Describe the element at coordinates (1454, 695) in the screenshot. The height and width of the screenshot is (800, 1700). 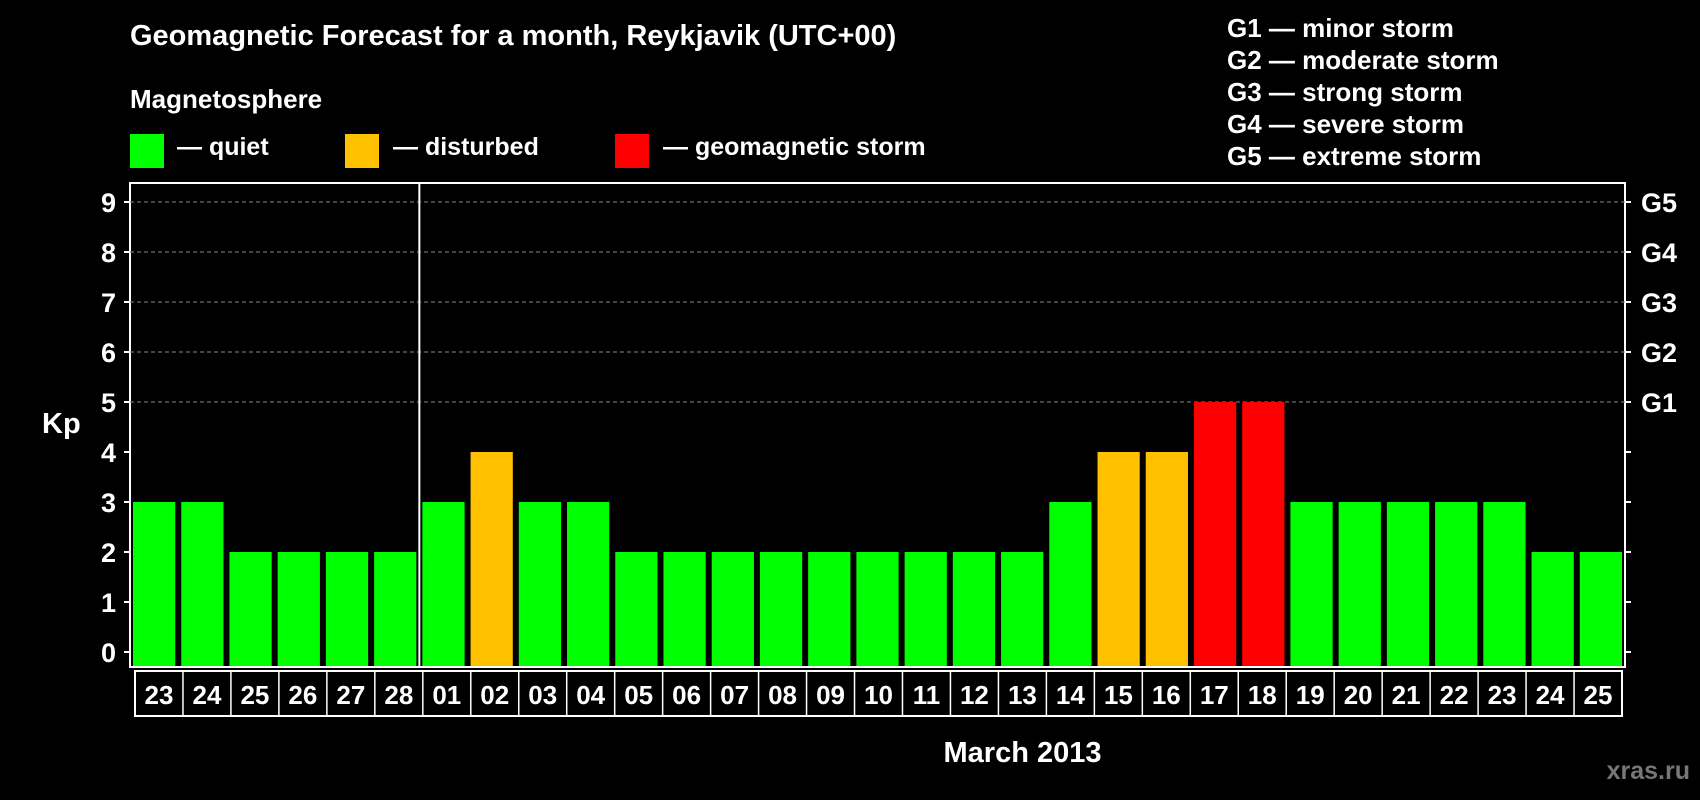
I see `x-tick-label: 22` at that location.